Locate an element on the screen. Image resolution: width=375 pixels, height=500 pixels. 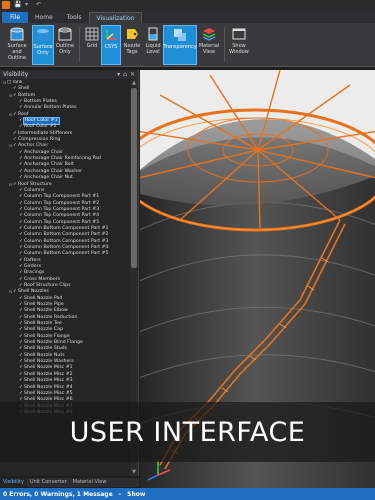
close-icon: ✕ is located at coordinates (132, 74).